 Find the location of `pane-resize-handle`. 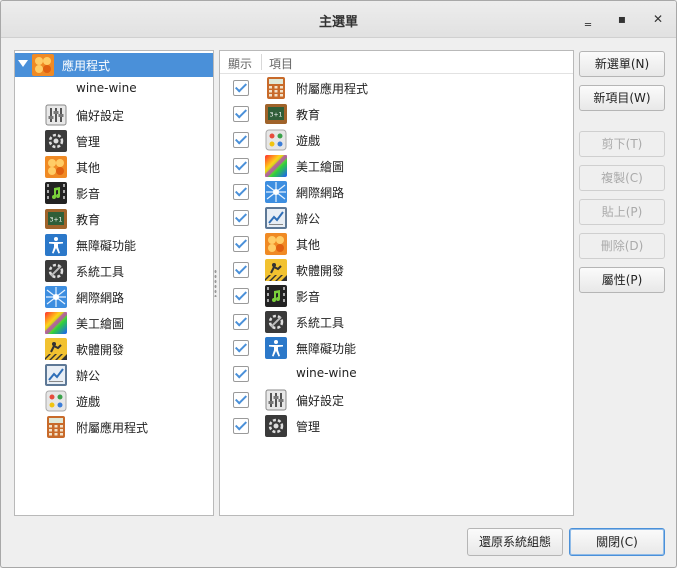

pane-resize-handle is located at coordinates (215, 283).